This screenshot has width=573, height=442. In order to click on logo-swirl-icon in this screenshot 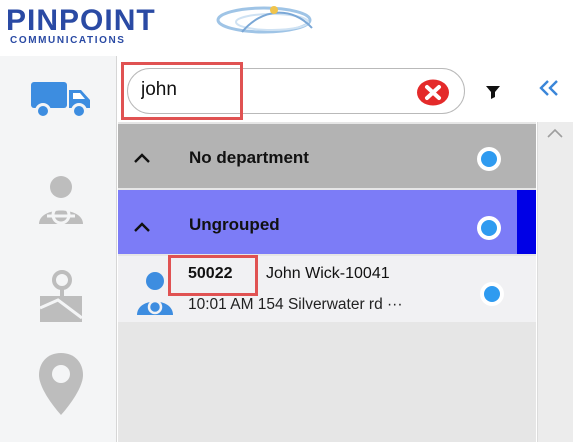, I will do `click(264, 20)`.